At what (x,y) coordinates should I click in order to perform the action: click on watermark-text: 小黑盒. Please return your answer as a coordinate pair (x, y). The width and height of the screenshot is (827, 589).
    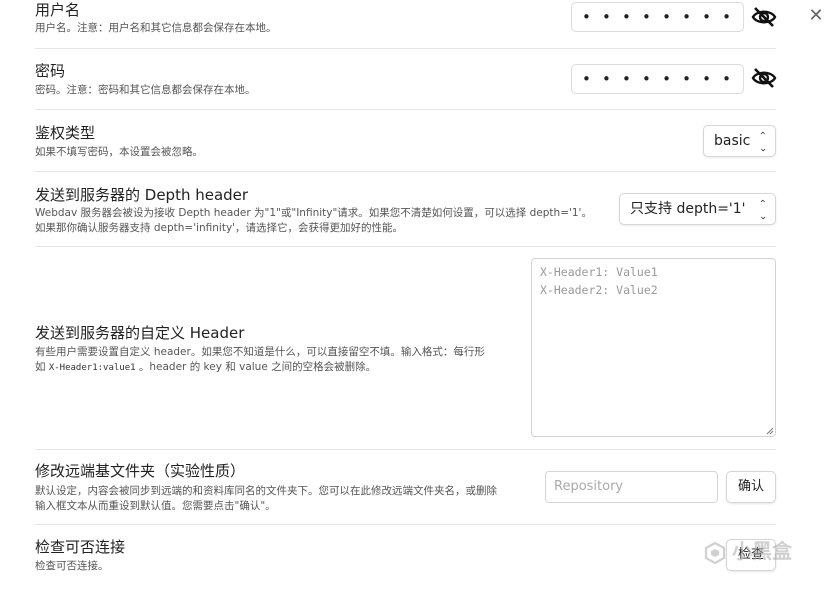
    Looking at the image, I should click on (762, 551).